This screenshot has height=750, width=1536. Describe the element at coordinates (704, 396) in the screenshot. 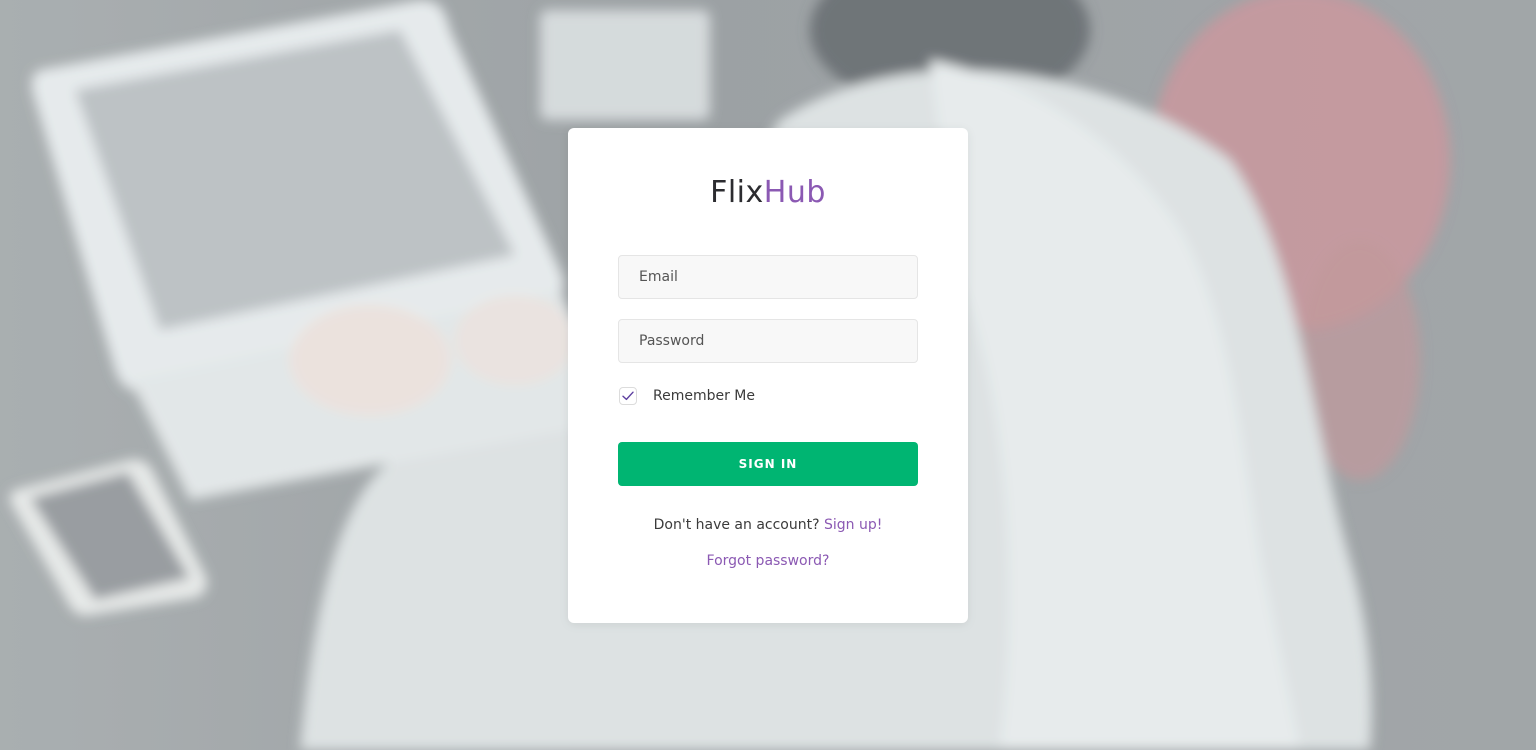

I see `remember-me-label: Remember Me` at that location.